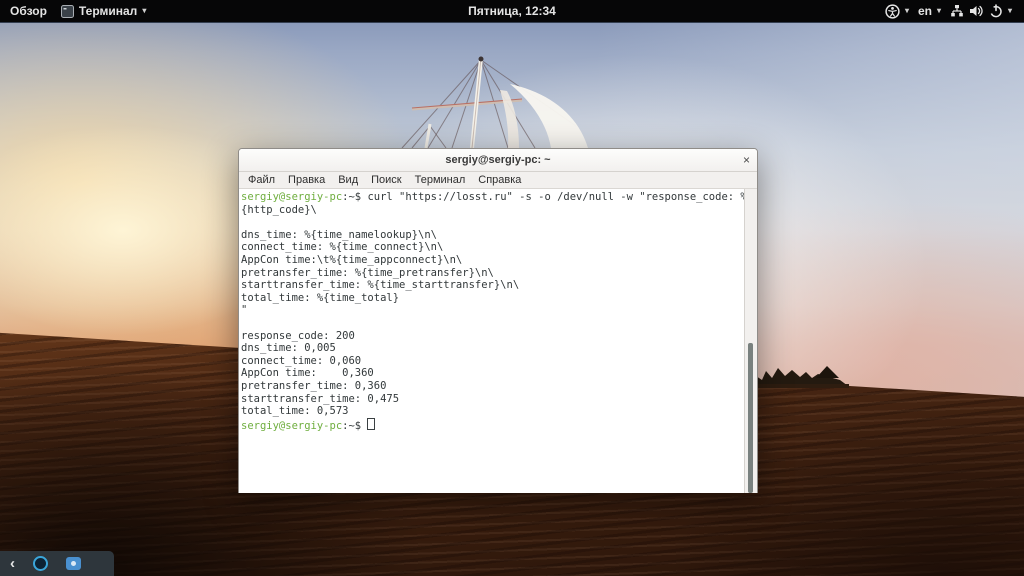 This screenshot has width=1024, height=576. What do you see at coordinates (342, 247) in the screenshot?
I see `terminal-line: connect_time: %{time_connect}\n\` at bounding box center [342, 247].